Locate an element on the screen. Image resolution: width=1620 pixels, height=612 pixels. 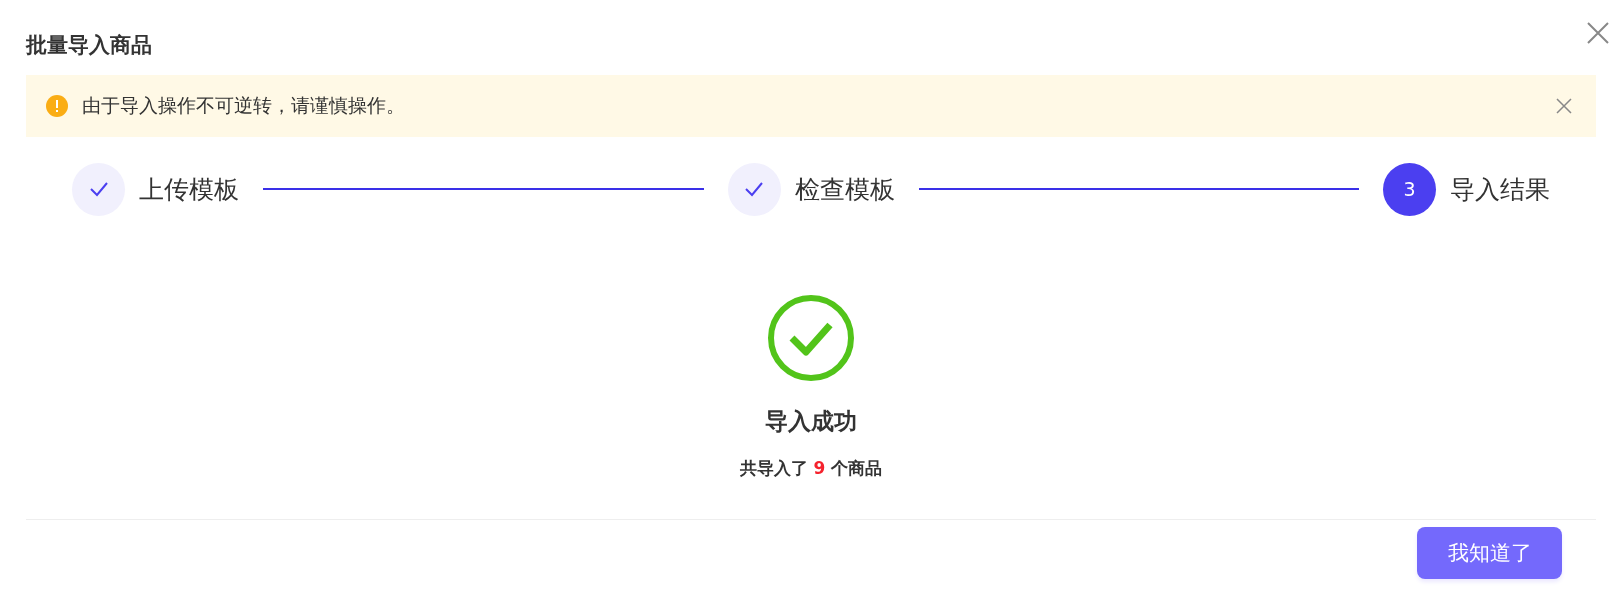
step-label: 检查模板 is located at coordinates (844, 189).